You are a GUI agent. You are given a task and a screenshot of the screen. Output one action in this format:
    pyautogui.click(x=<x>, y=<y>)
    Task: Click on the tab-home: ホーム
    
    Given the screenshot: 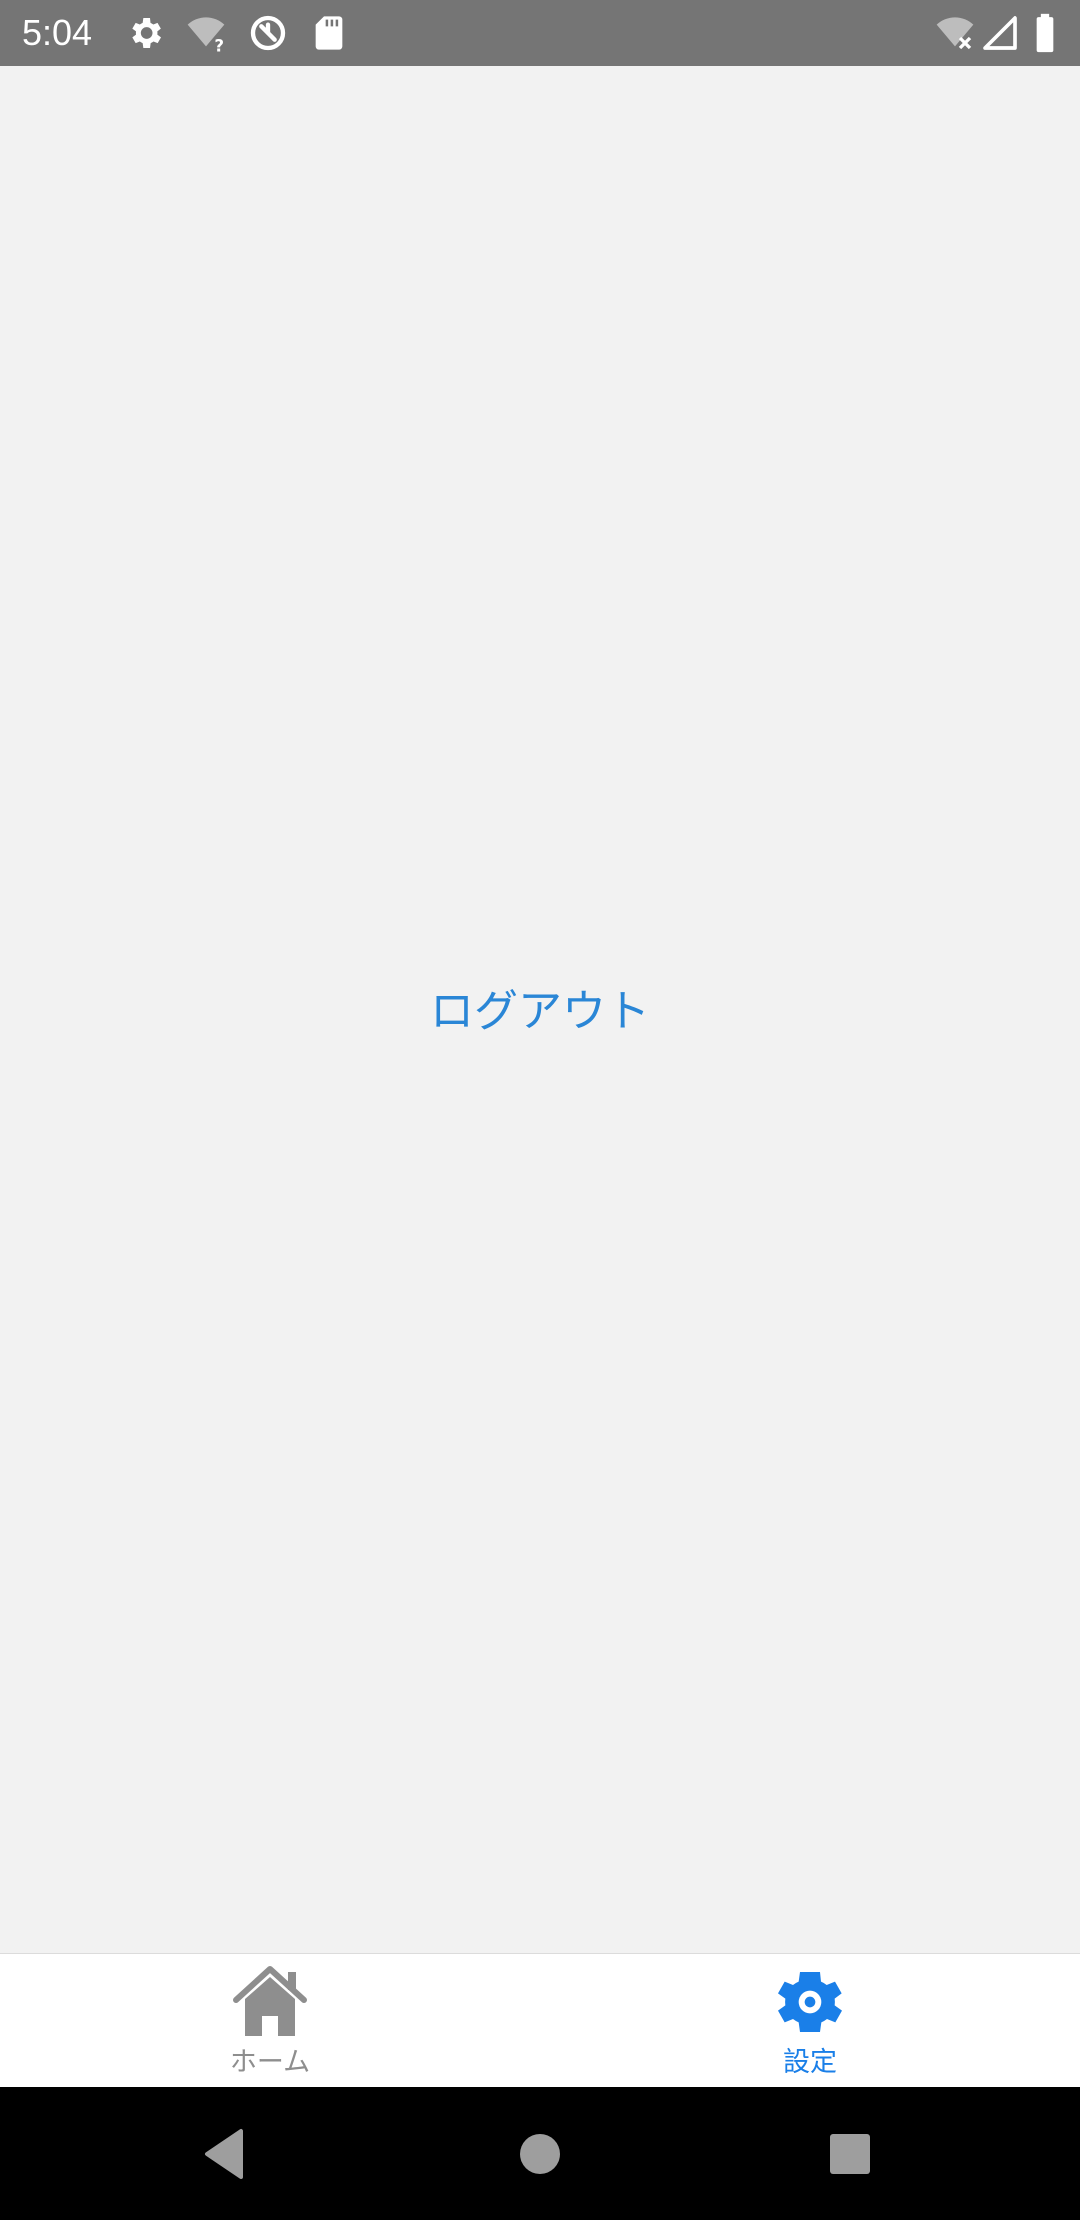 What is the action you would take?
    pyautogui.click(x=270, y=2021)
    